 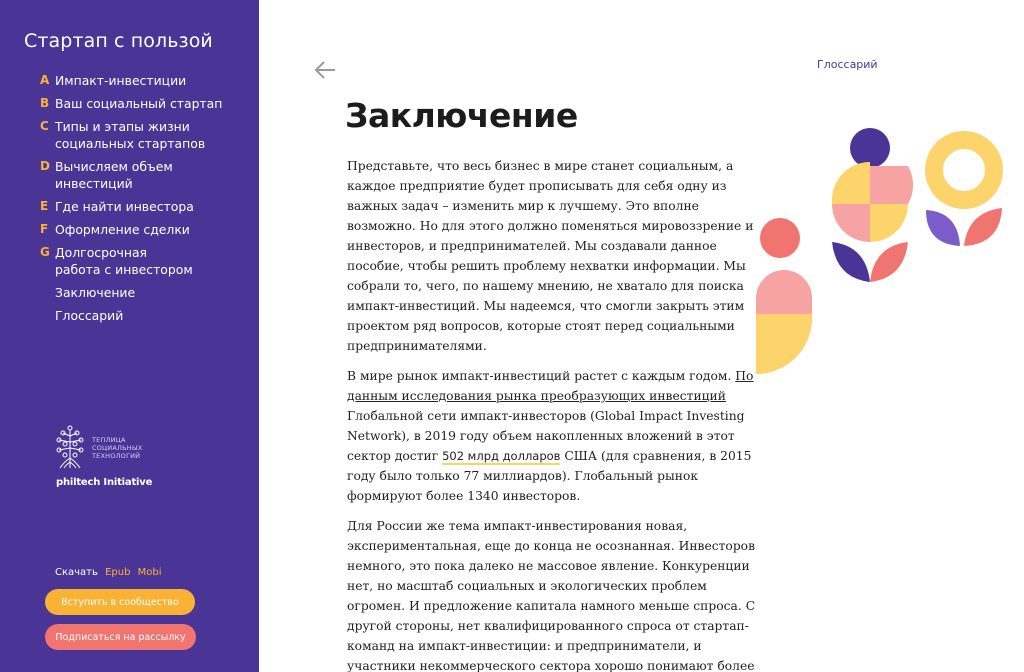 What do you see at coordinates (145, 292) in the screenshot?
I see `nav-item-conclusion: Заключение` at bounding box center [145, 292].